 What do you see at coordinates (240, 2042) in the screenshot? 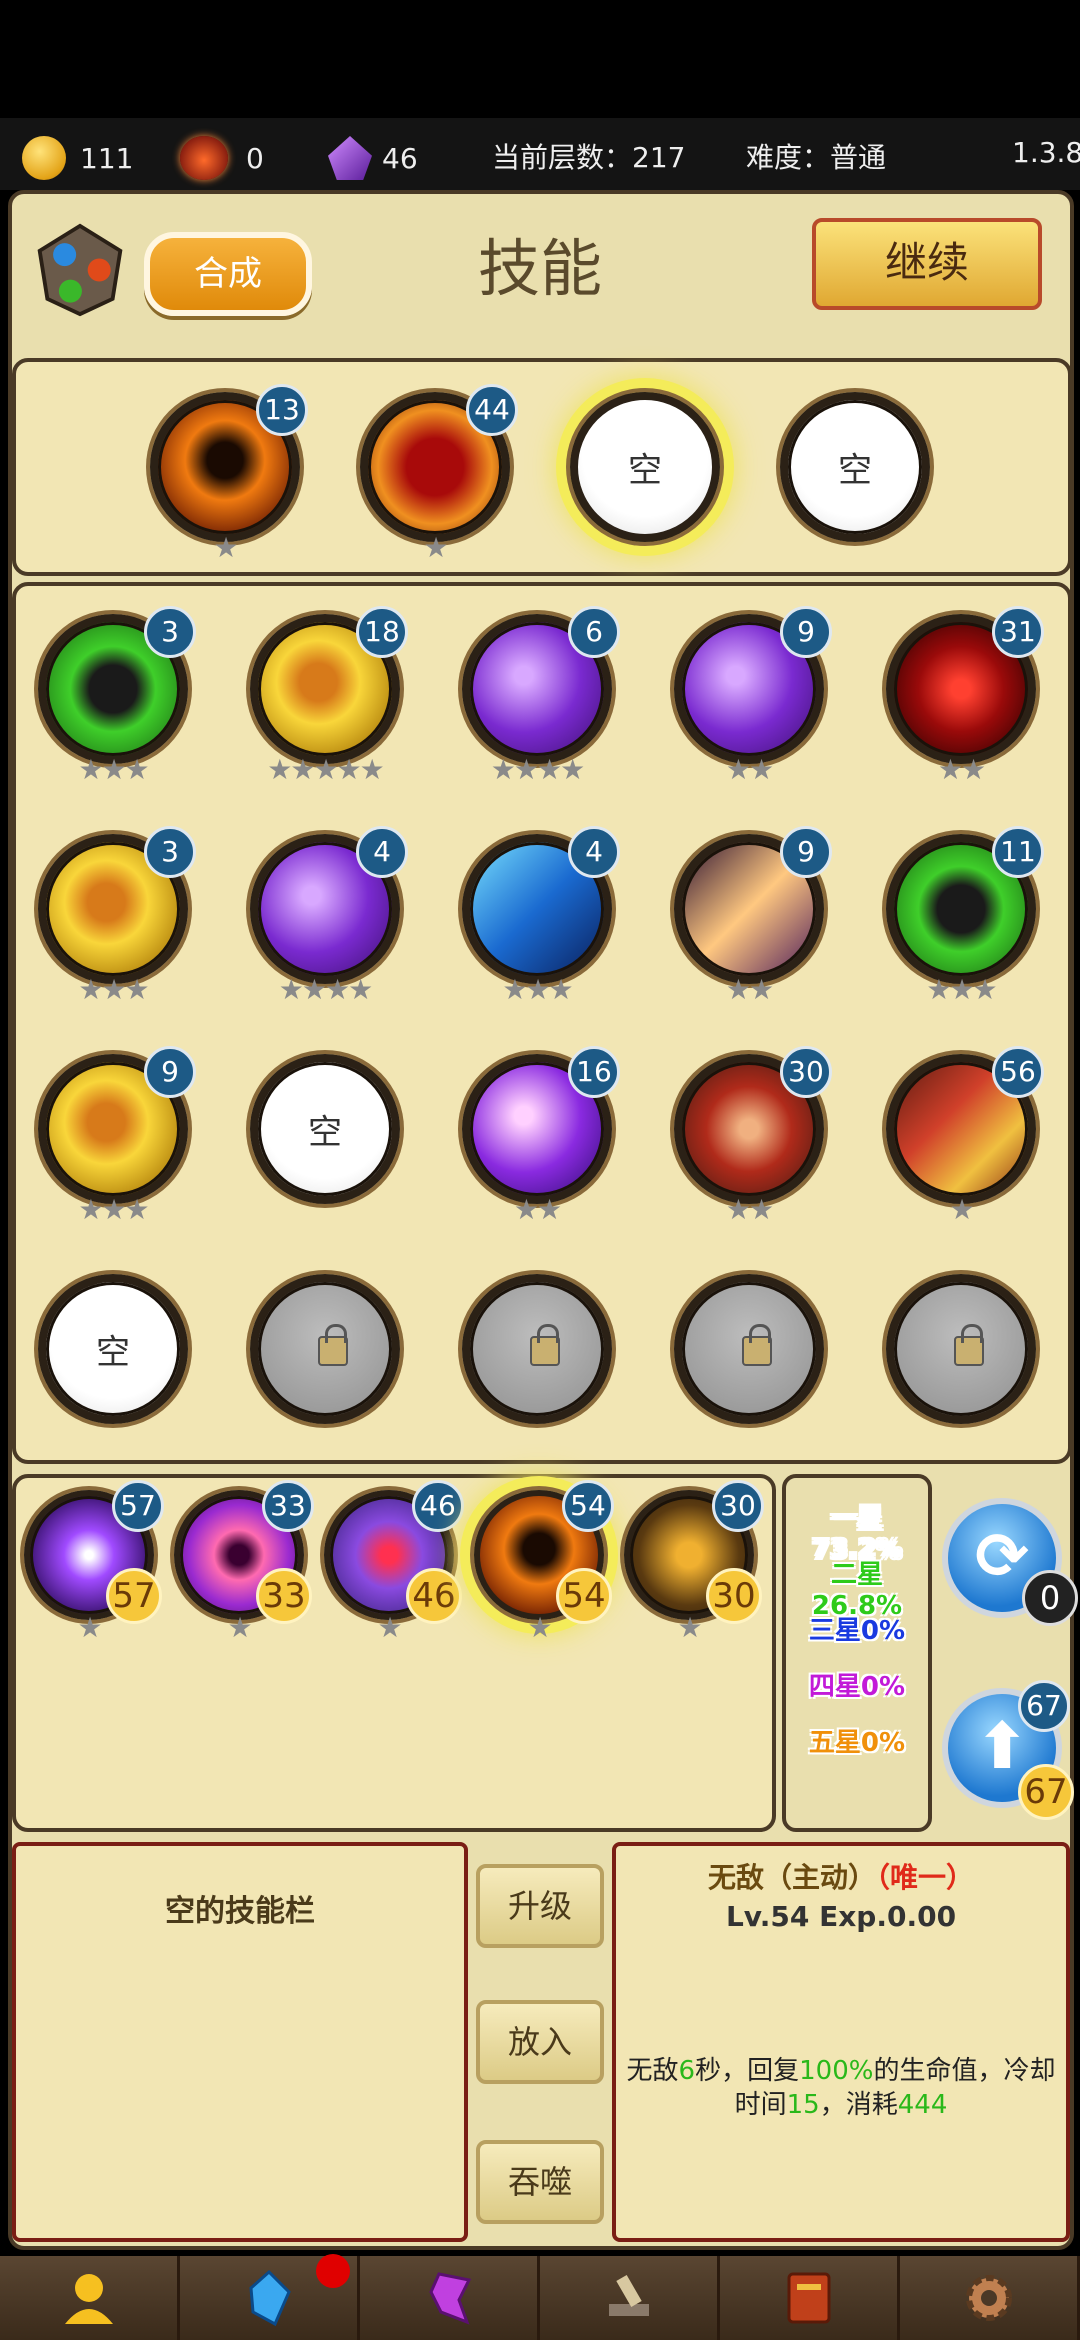
I see `selected-slot-info: 空的技能栏` at bounding box center [240, 2042].